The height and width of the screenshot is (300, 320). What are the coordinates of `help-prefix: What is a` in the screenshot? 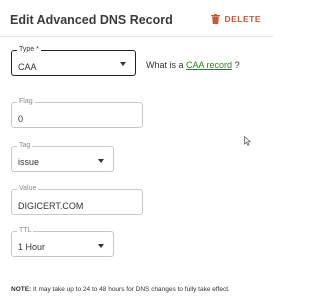 It's located at (165, 65).